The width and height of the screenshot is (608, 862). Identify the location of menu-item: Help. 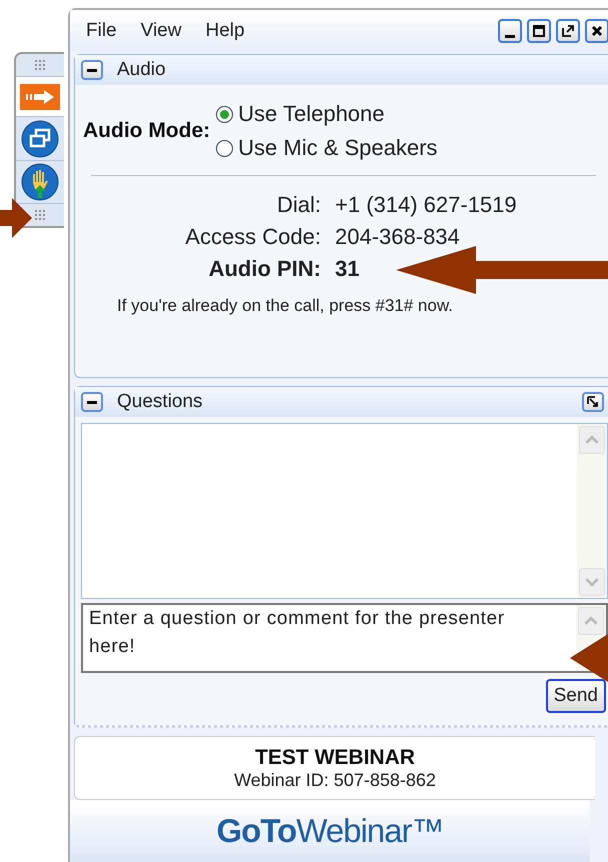
(225, 31).